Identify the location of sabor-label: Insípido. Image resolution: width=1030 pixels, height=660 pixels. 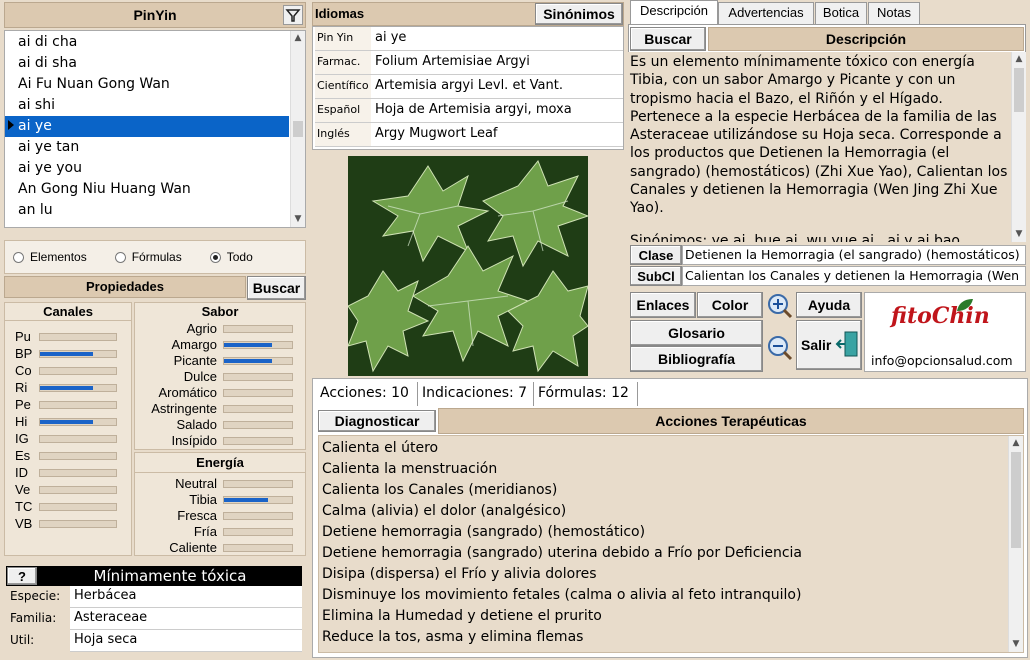
(194, 440).